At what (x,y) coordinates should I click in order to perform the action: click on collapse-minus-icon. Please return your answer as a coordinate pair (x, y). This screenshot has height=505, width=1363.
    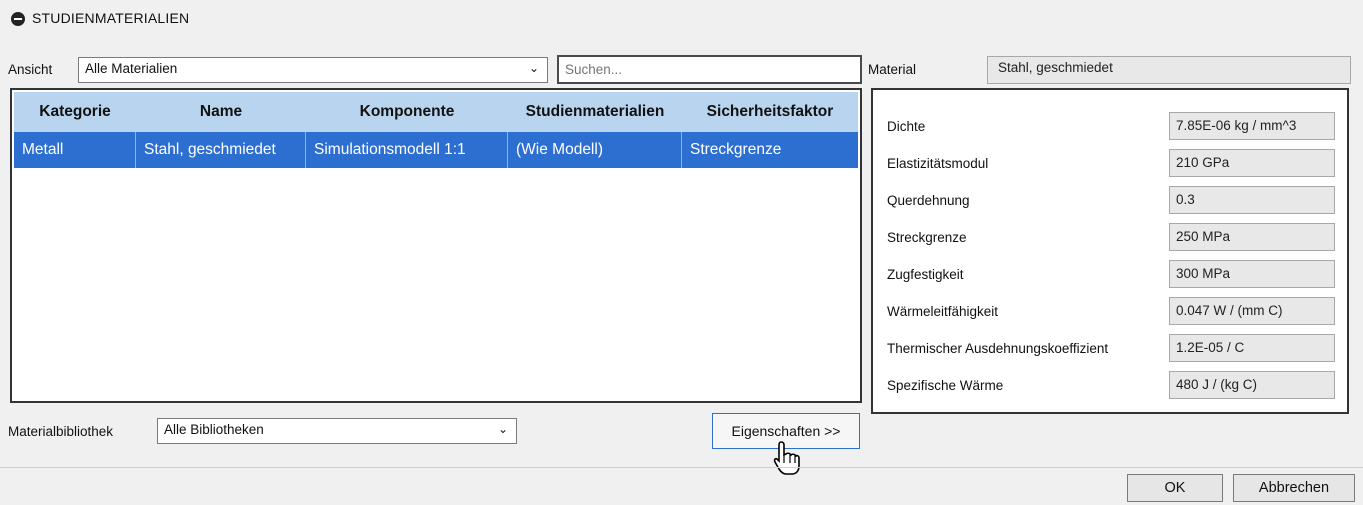
    Looking at the image, I should click on (18, 19).